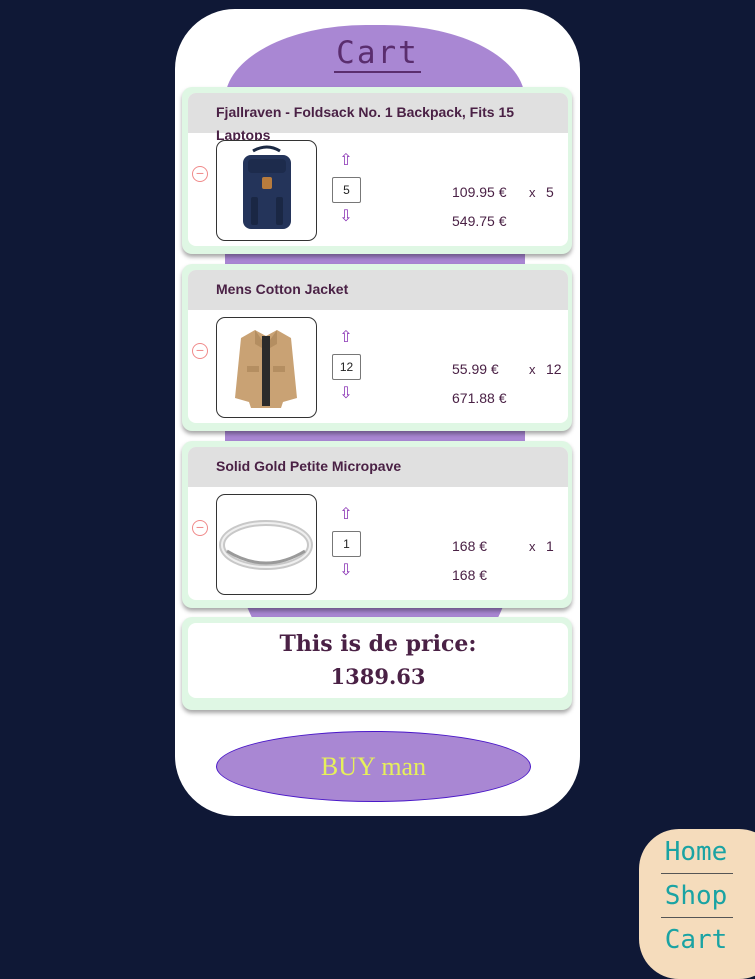  Describe the element at coordinates (554, 369) in the screenshot. I see `item-count: 12` at that location.